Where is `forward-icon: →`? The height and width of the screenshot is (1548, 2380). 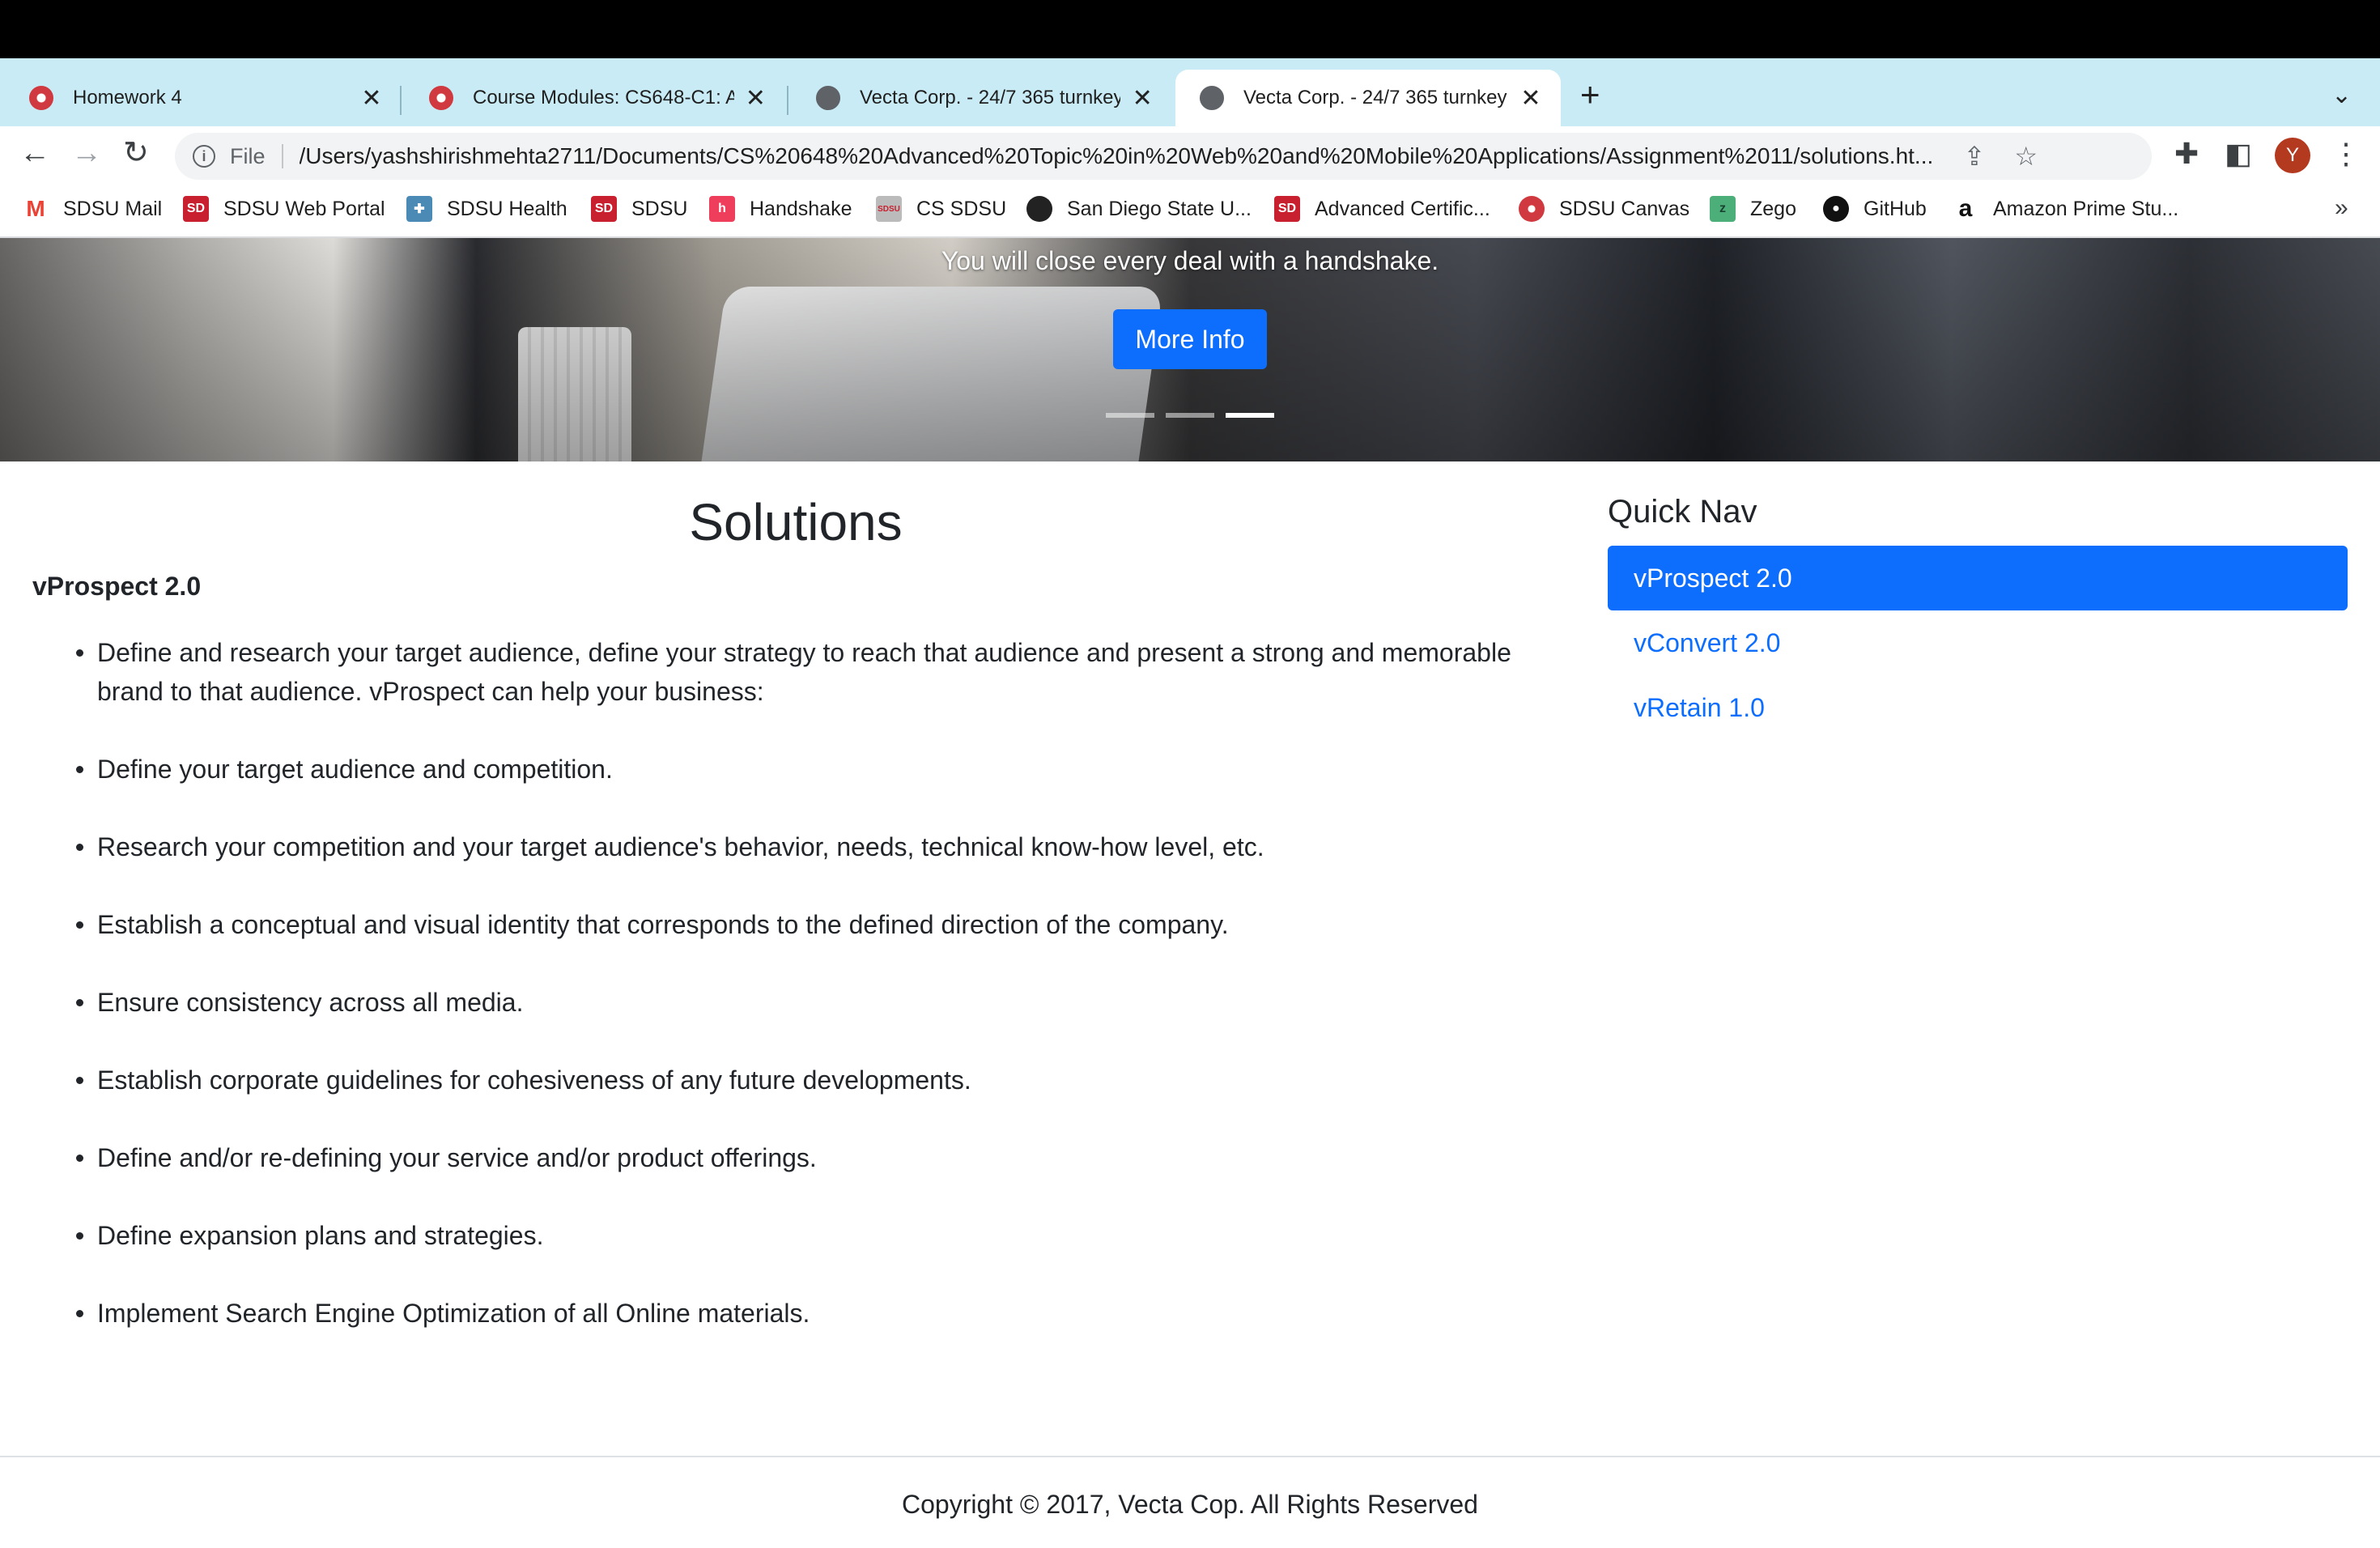 forward-icon: → is located at coordinates (86, 153).